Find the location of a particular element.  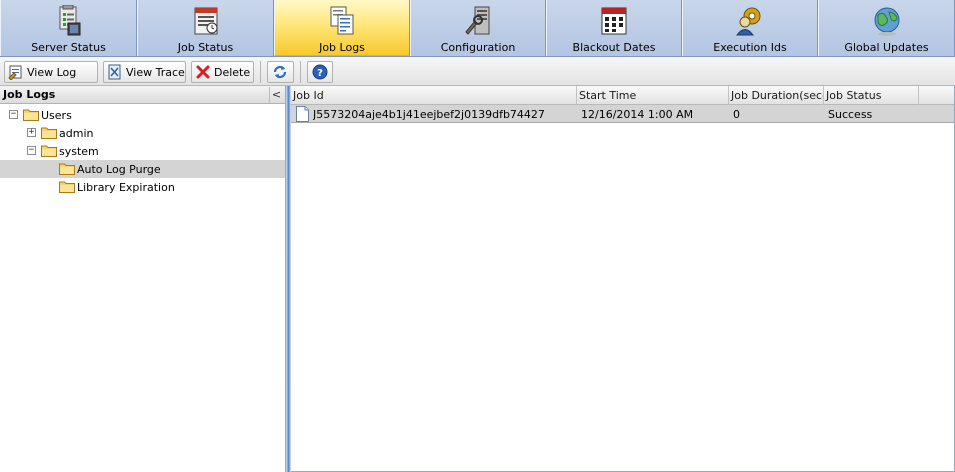

column-header-job-id: Job Id is located at coordinates (434, 95).